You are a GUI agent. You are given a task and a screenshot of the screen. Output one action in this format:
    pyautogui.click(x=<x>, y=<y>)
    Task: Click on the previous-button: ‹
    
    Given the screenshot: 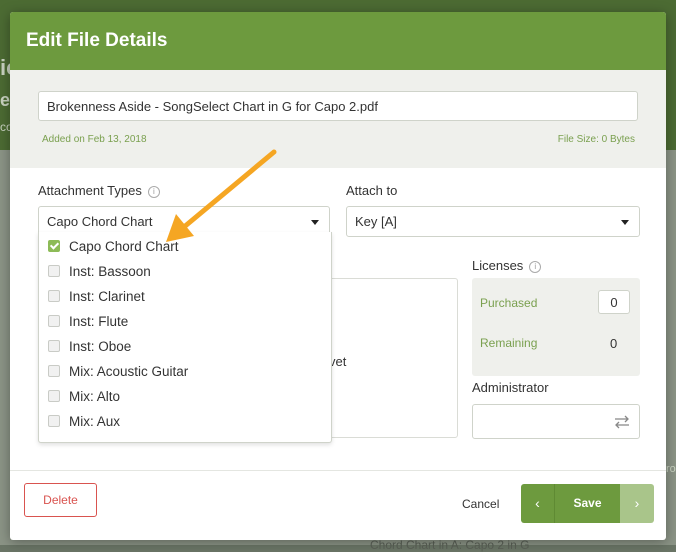 What is the action you would take?
    pyautogui.click(x=538, y=503)
    